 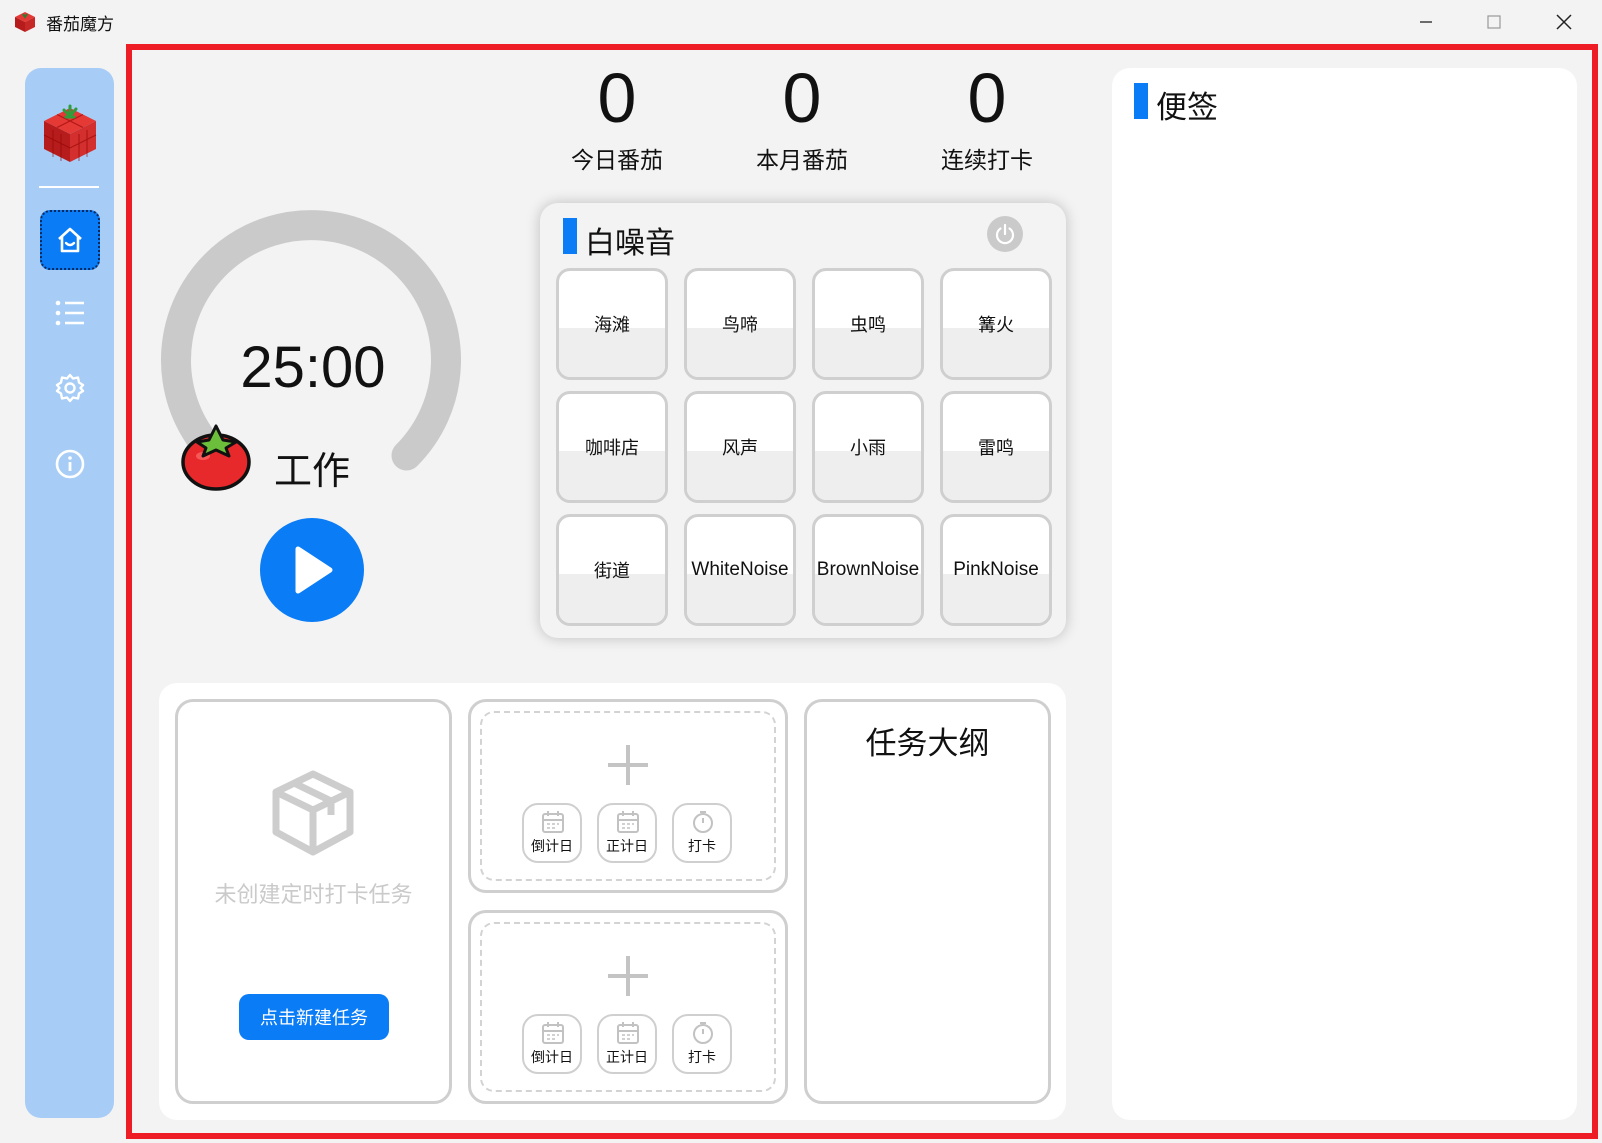 I want to click on notes-title: 便签, so click(x=1187, y=108).